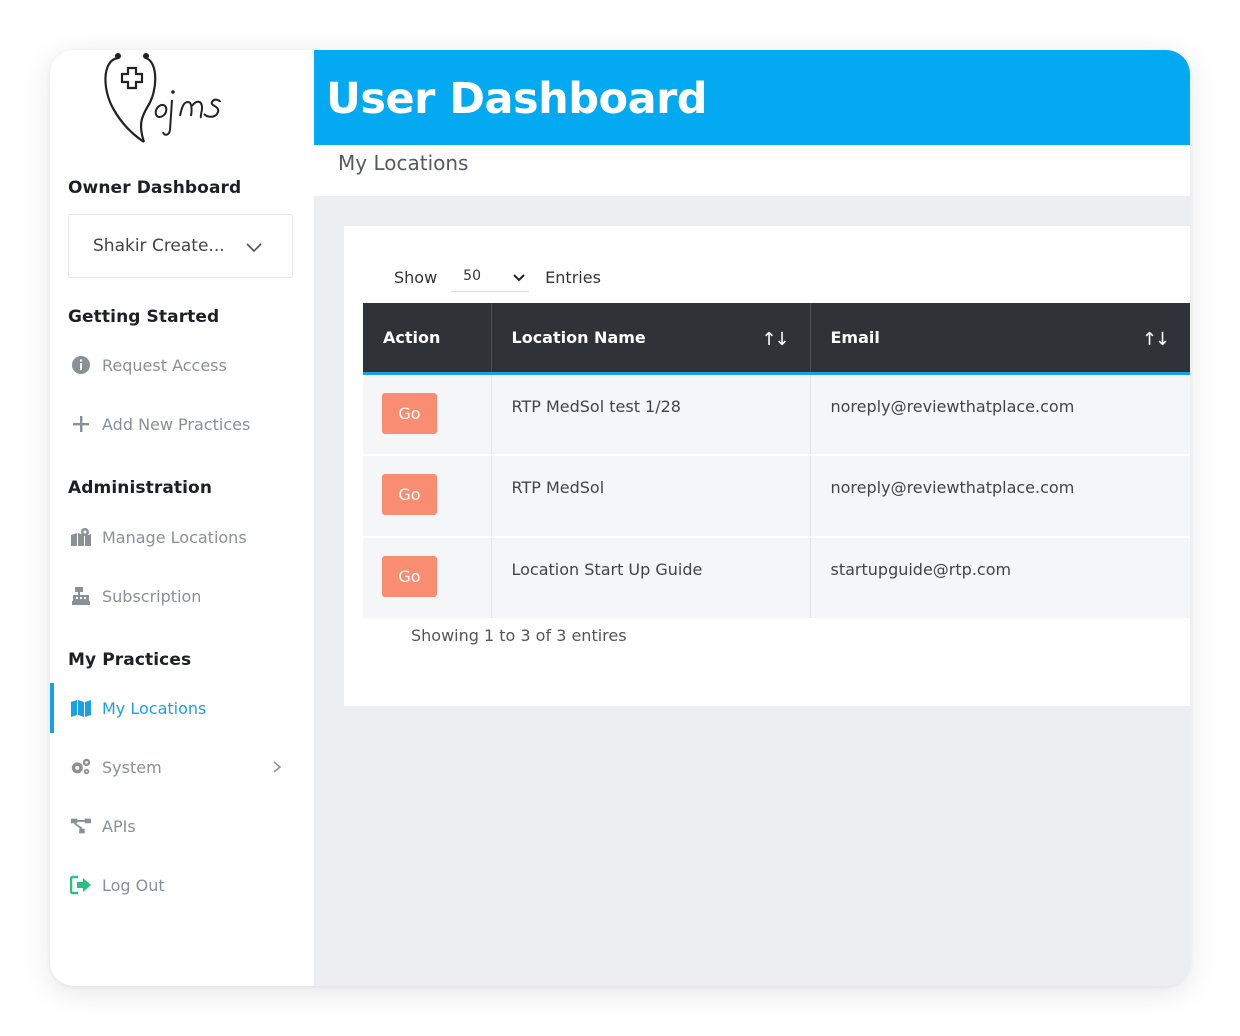  Describe the element at coordinates (132, 767) in the screenshot. I see `nav-label: System` at that location.